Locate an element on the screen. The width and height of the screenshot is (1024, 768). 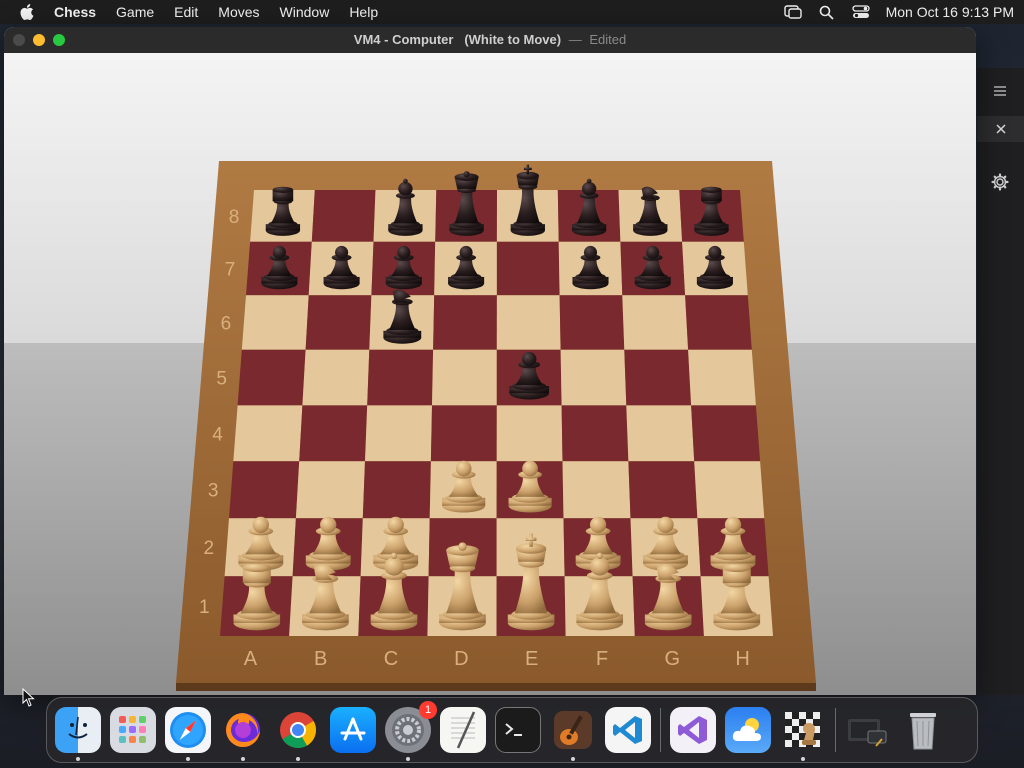
square-b8 is located at coordinates (343, 216).